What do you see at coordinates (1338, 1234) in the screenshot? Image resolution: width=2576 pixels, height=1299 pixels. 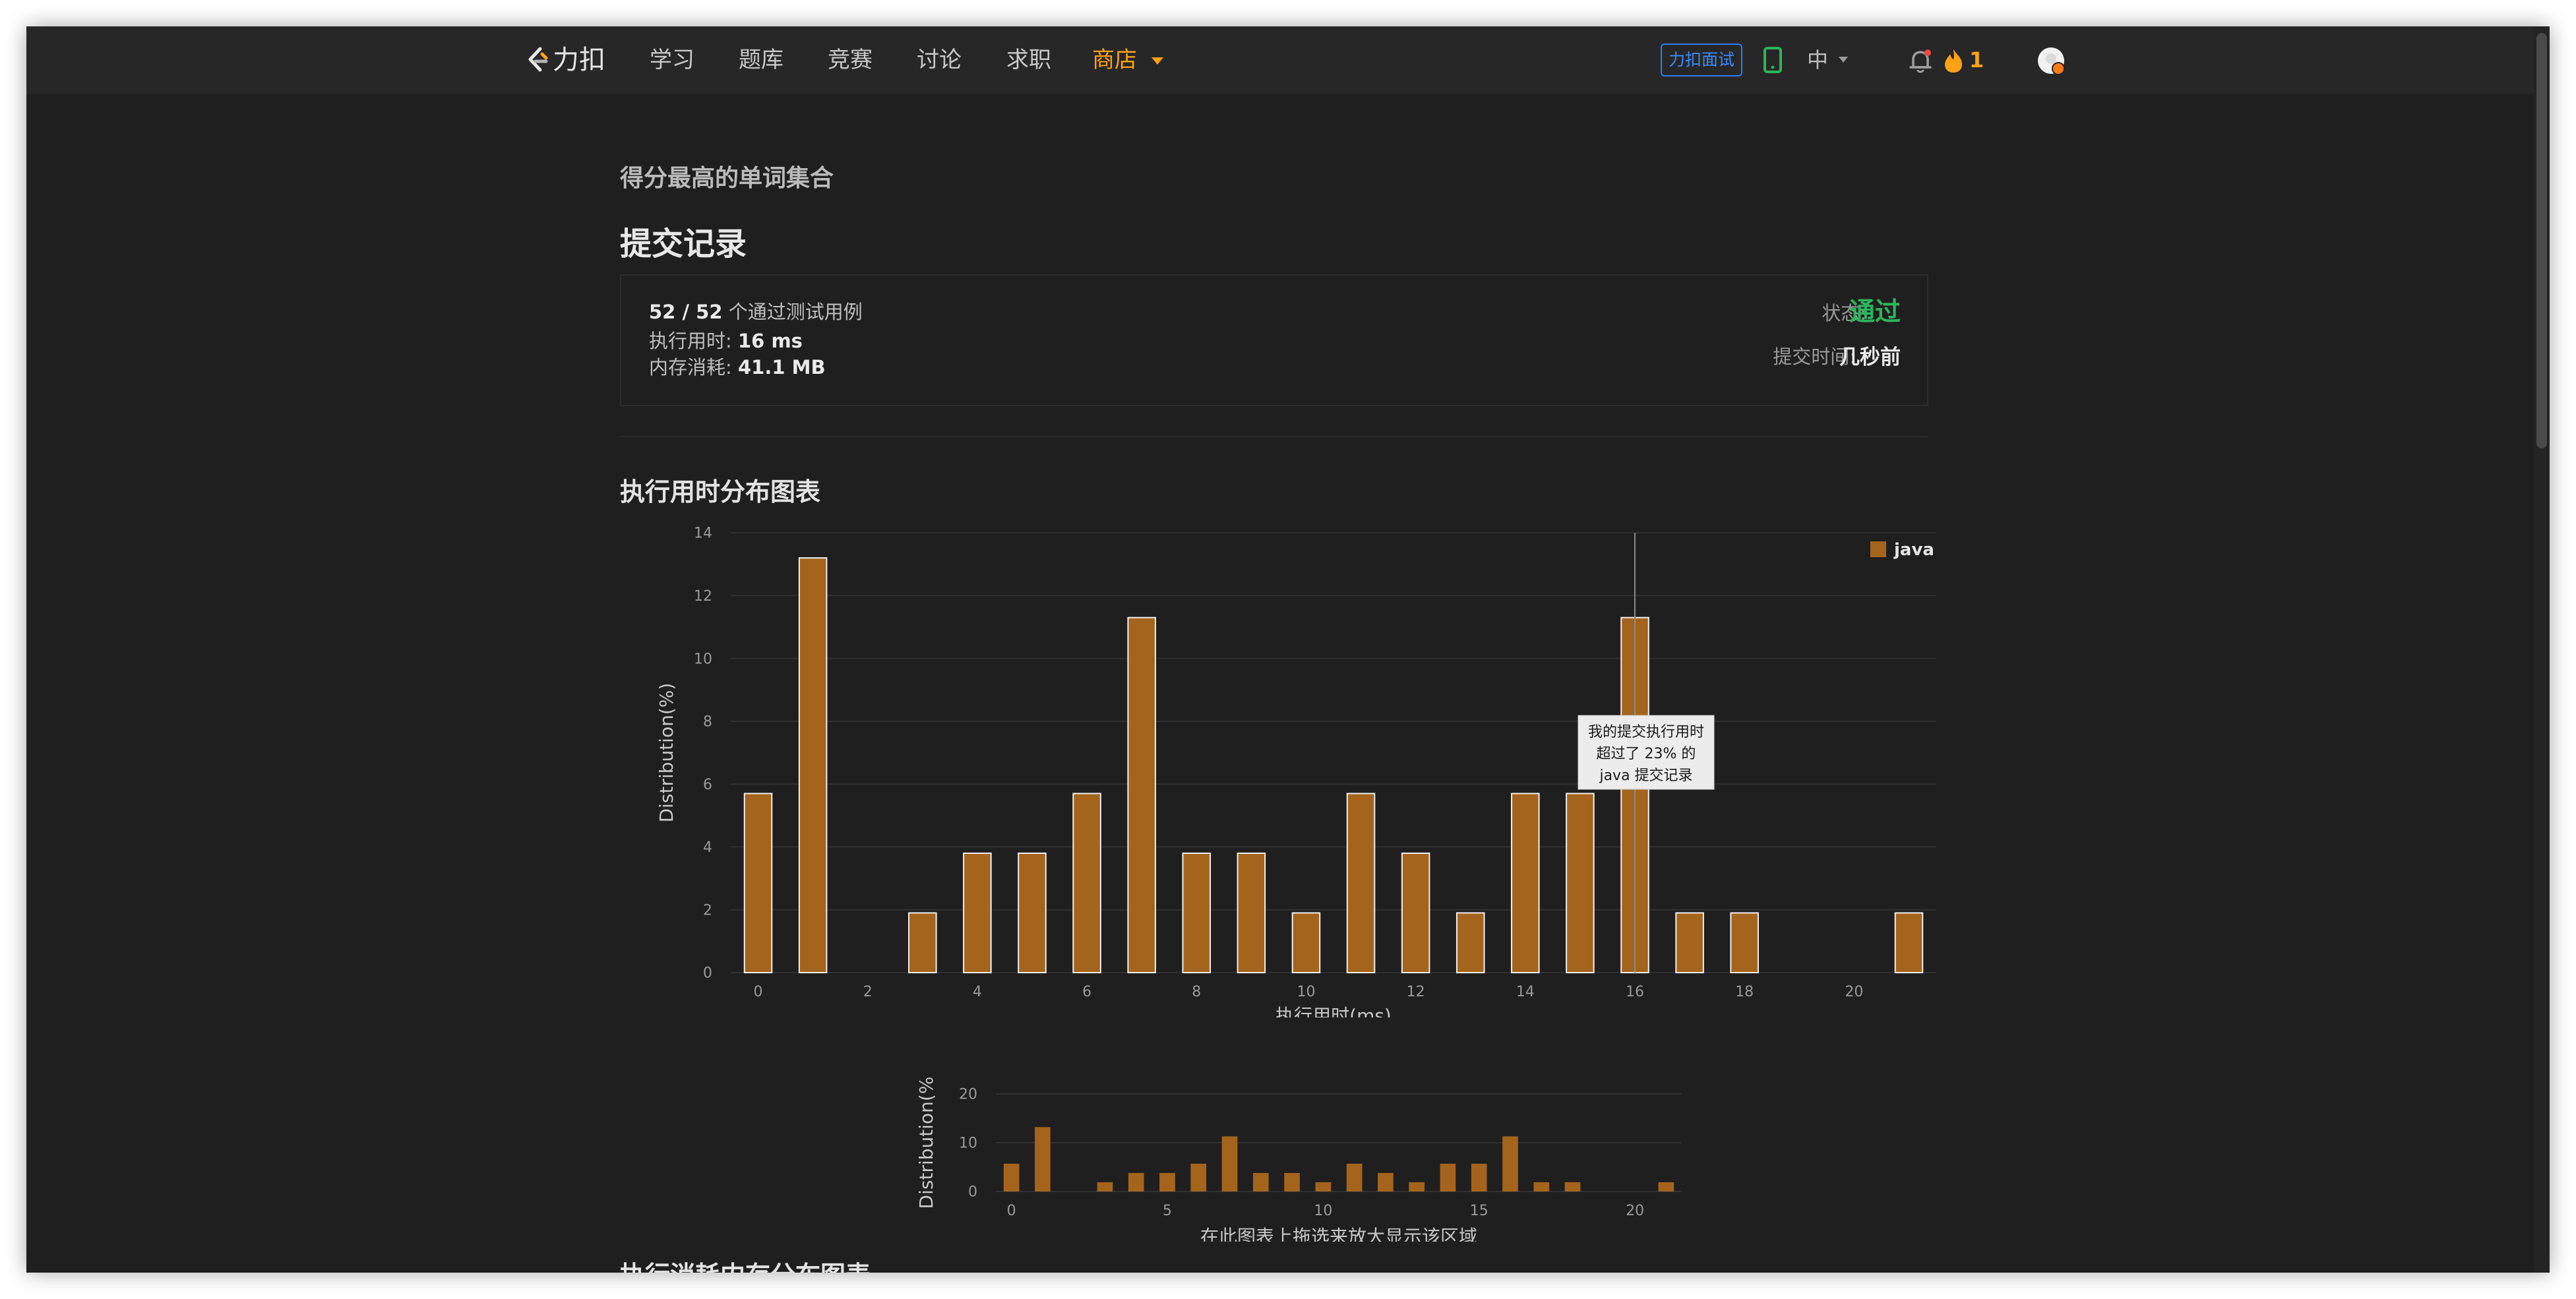 I see `x-axis-label: 在此图表上拖选来放大显示该区域` at bounding box center [1338, 1234].